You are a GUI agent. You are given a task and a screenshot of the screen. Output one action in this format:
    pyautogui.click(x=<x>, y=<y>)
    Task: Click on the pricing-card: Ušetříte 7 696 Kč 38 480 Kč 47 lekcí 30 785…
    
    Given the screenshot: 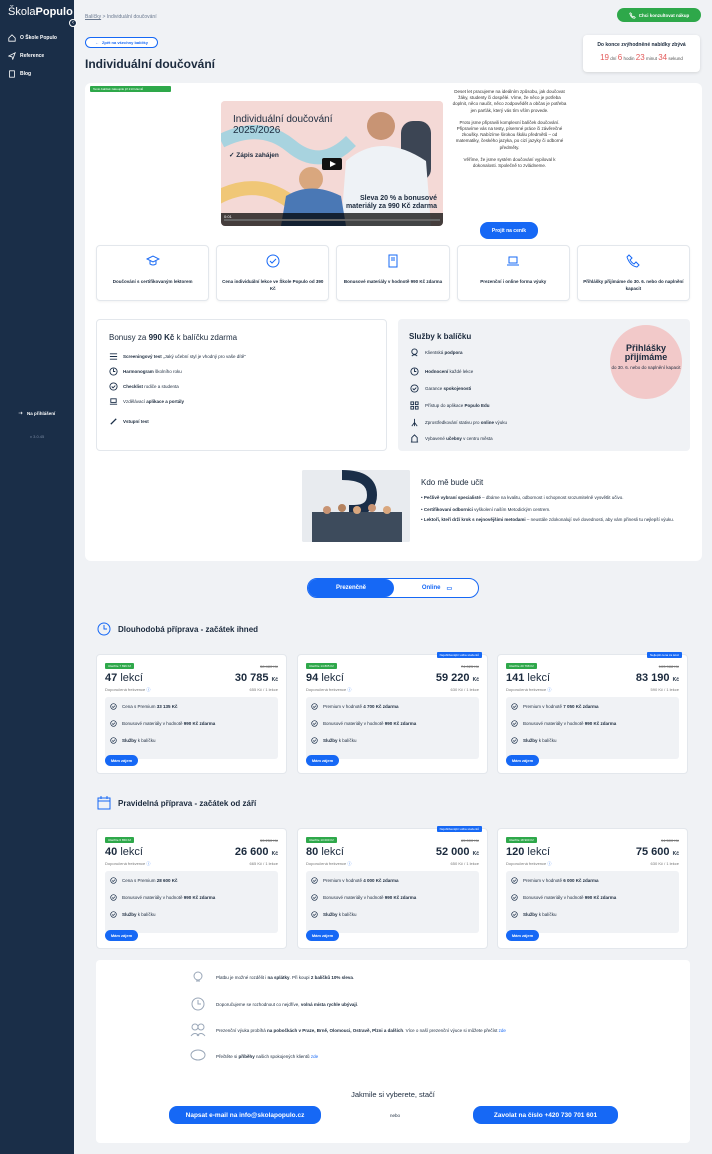 What is the action you would take?
    pyautogui.click(x=191, y=714)
    